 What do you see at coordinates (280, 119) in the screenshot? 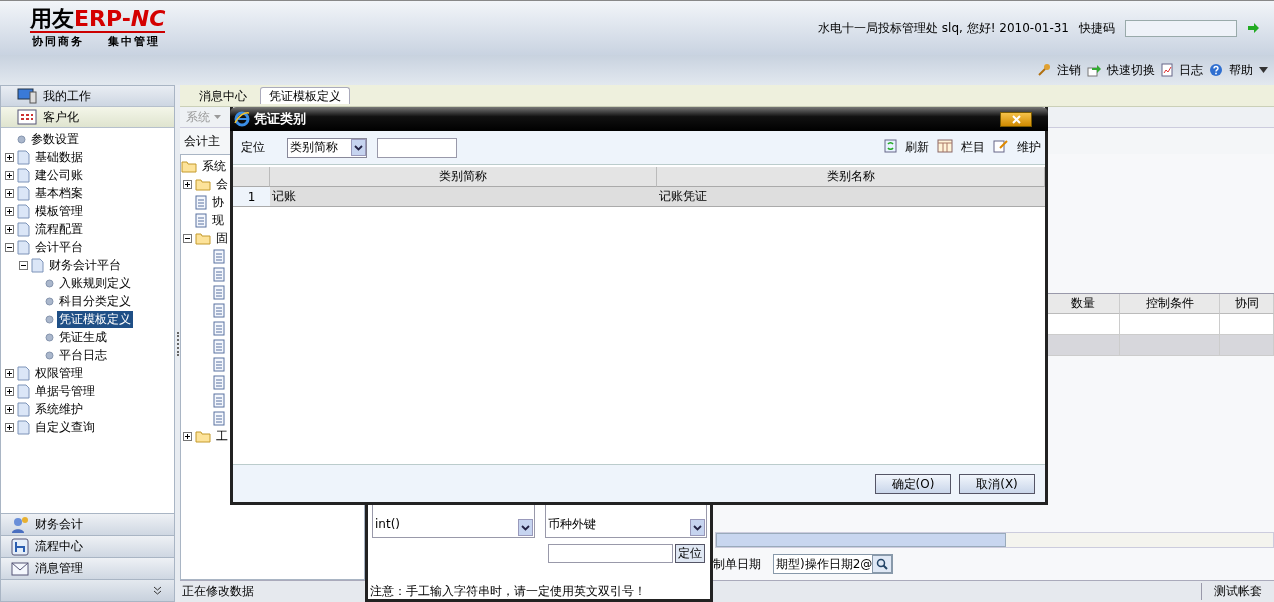
I see `dialog-title: 凭证类别` at bounding box center [280, 119].